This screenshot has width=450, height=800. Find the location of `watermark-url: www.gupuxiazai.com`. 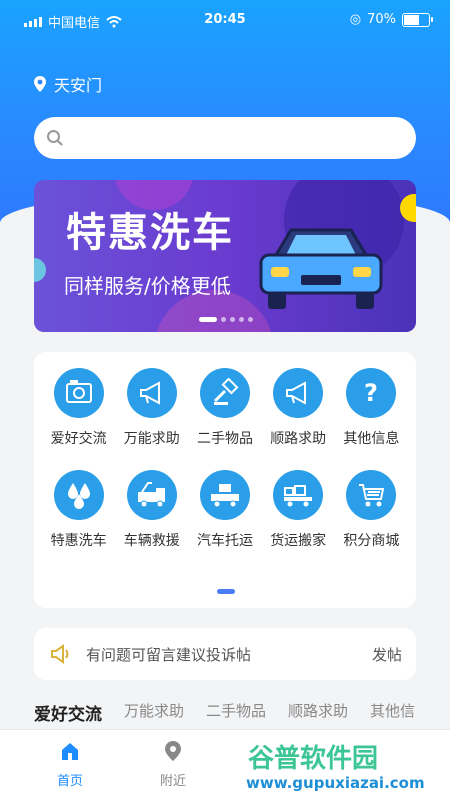

watermark-url: www.gupuxiazai.com is located at coordinates (335, 783).